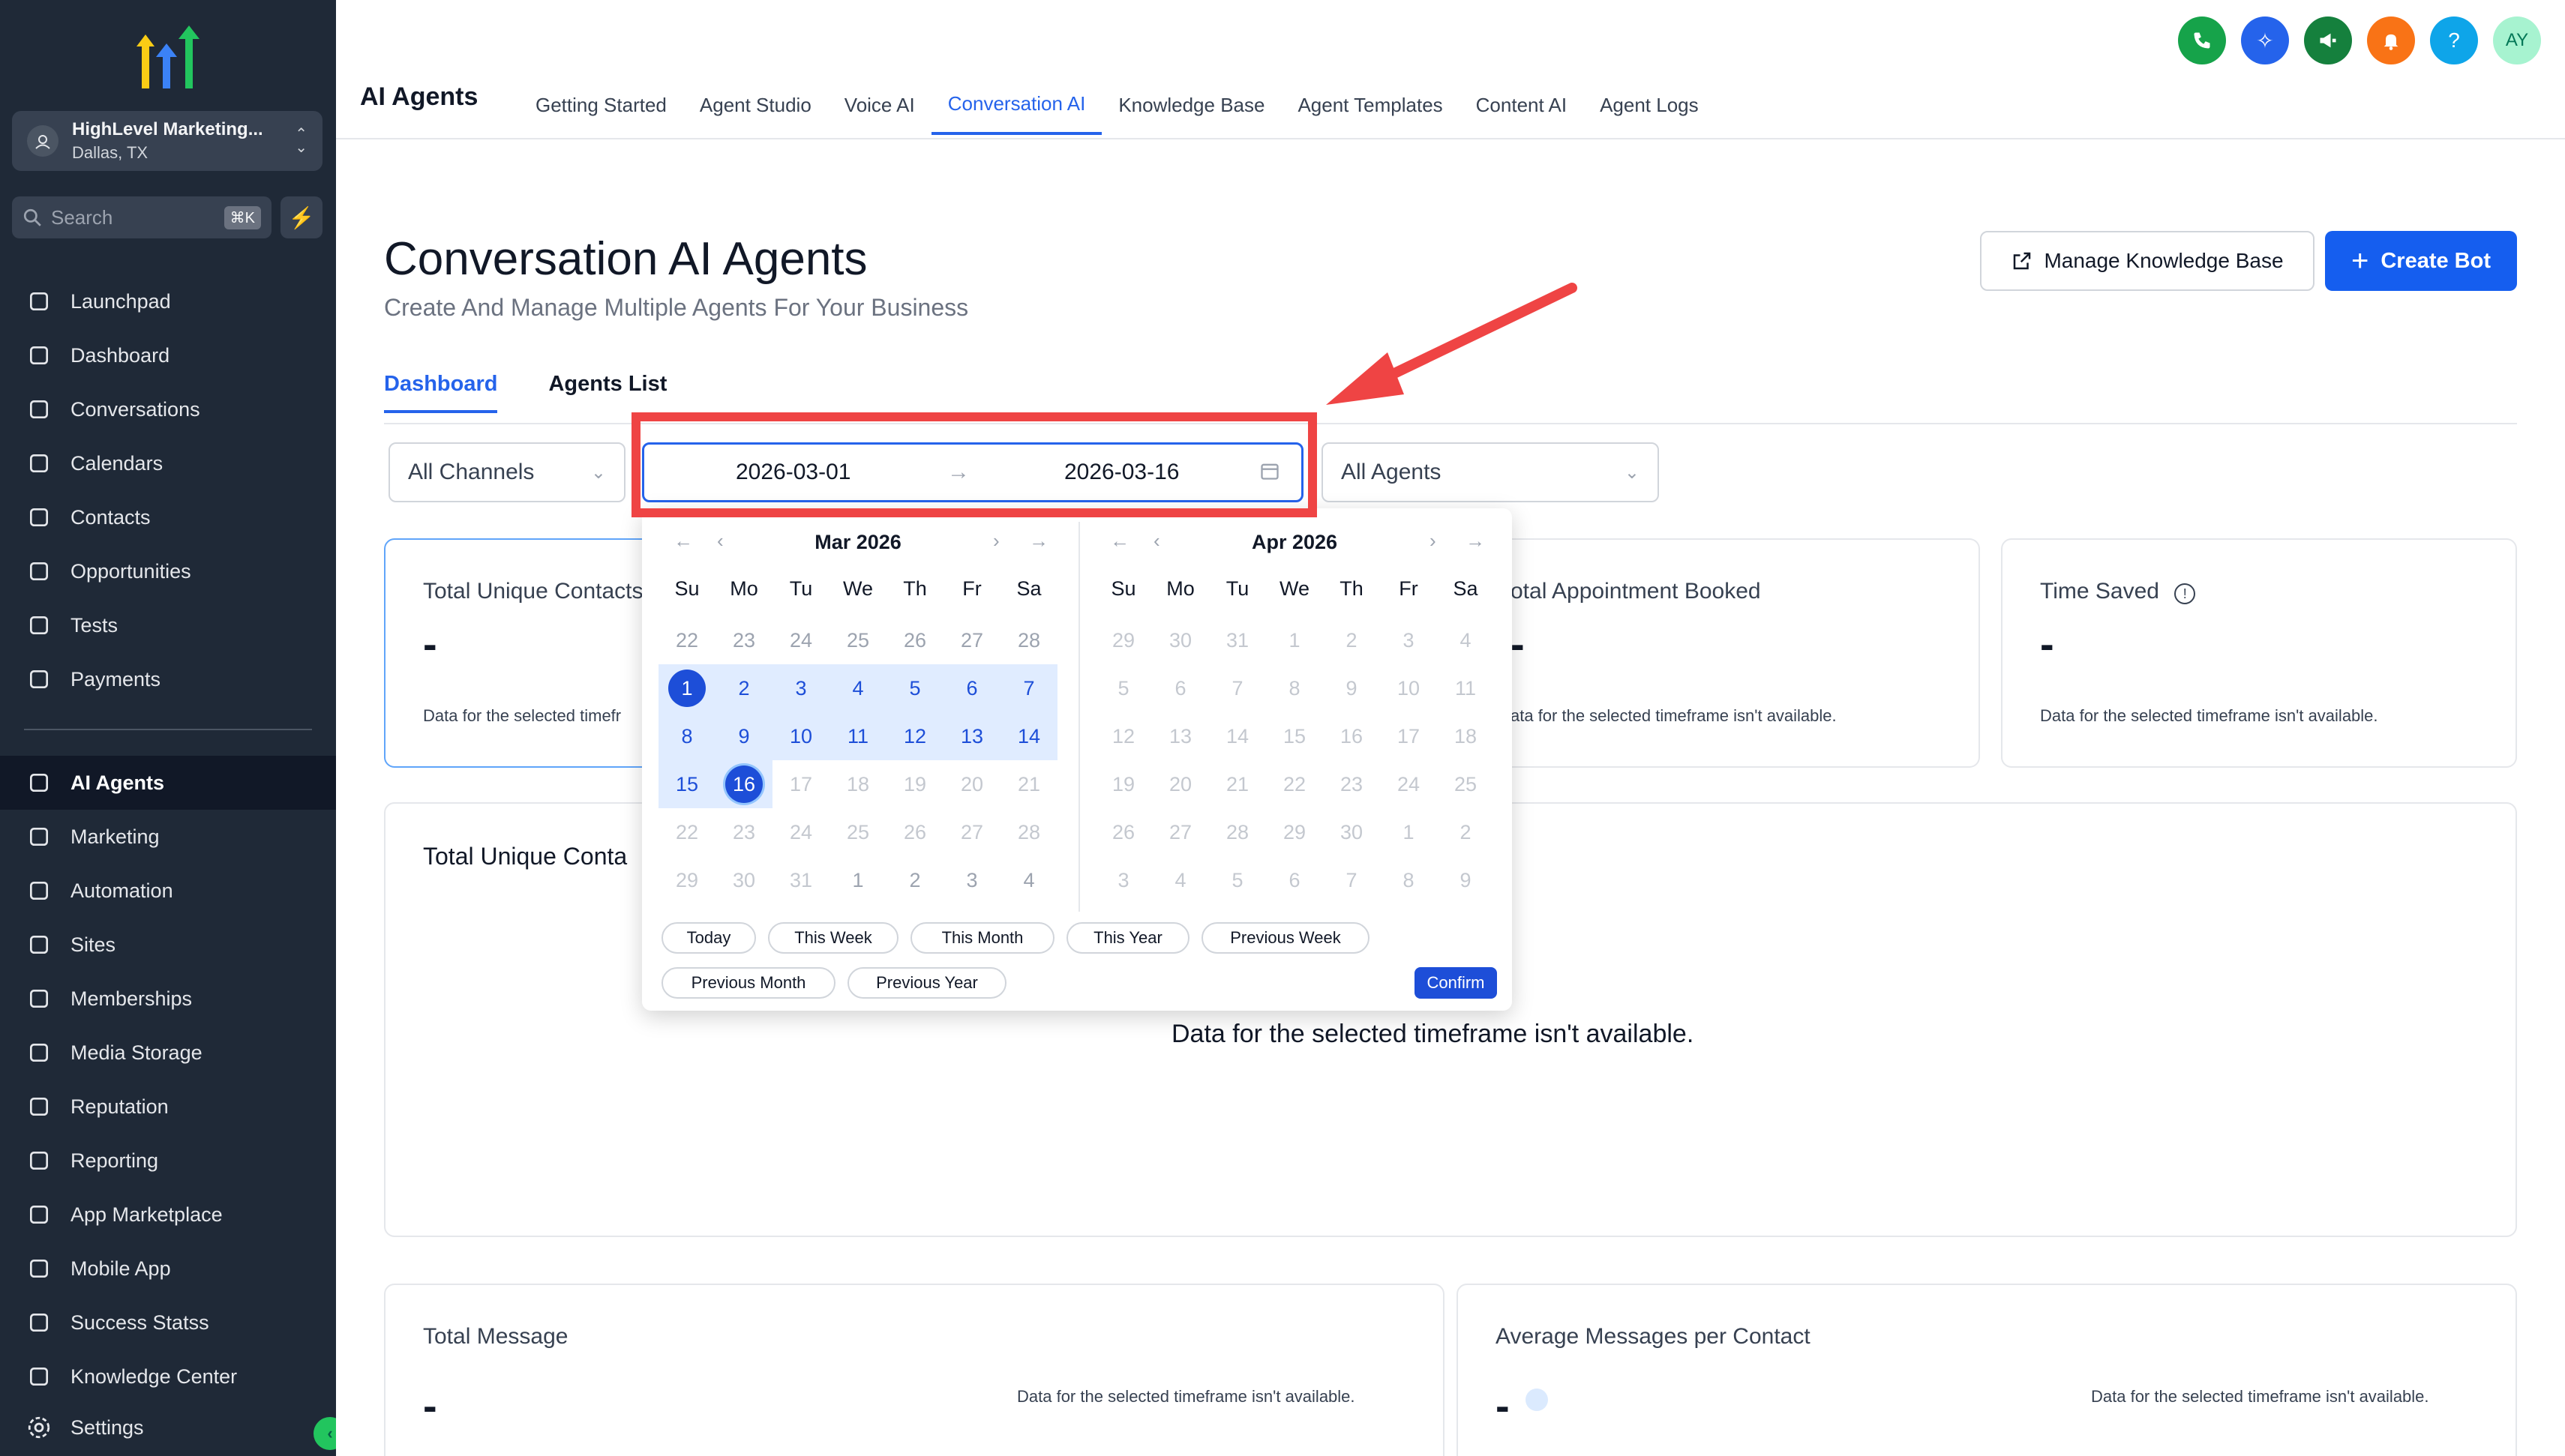  I want to click on sidebar-search: Search ⌘K, so click(142, 217).